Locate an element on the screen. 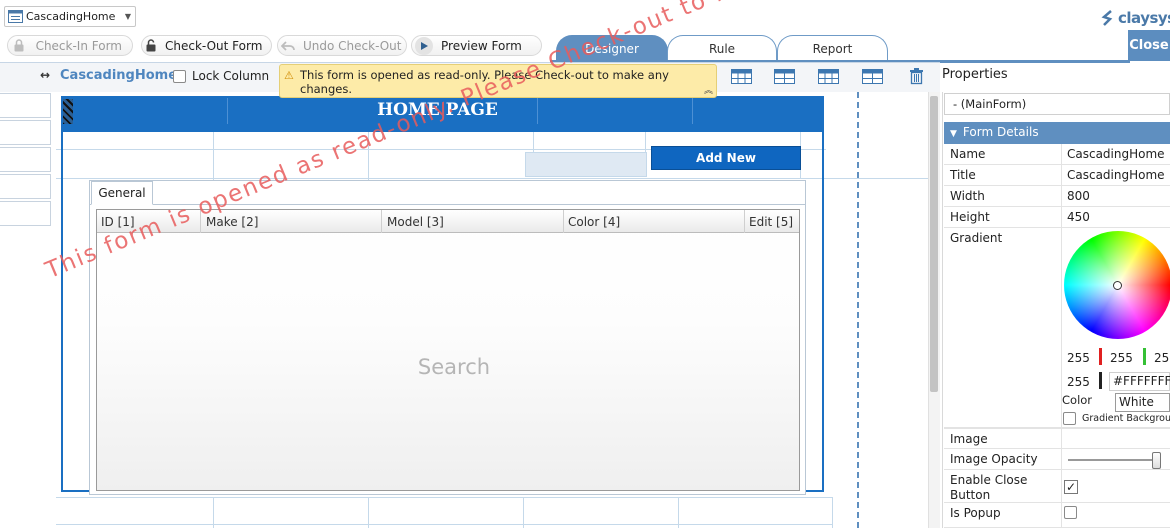 This screenshot has height=528, width=1170. lock-column-label: Lock Column is located at coordinates (231, 76).